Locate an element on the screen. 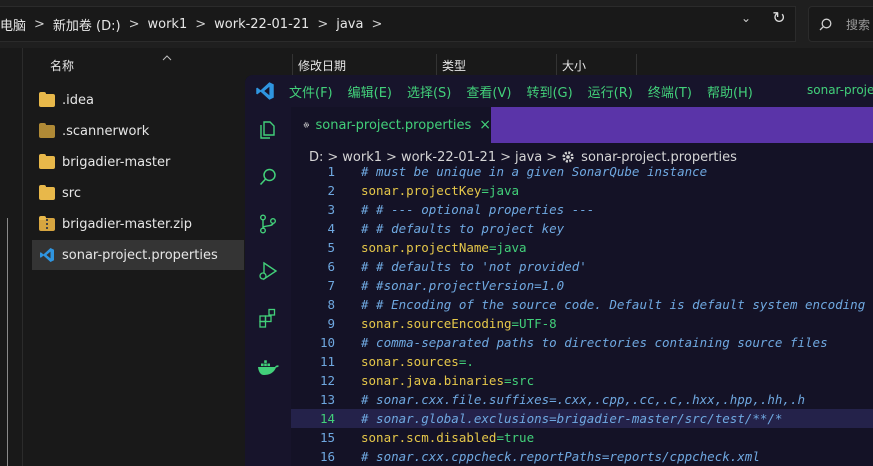 The image size is (873, 466). chevron-down-icon: ⌄ is located at coordinates (746, 18).